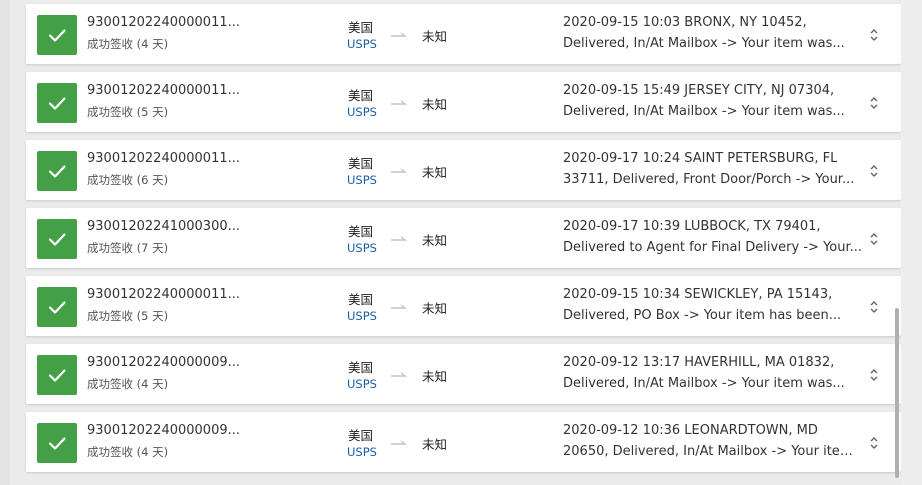  What do you see at coordinates (699, 362) in the screenshot?
I see `latest-event-line1: 2020-09-12 13:17 HAVERHILL, MA 01832,` at bounding box center [699, 362].